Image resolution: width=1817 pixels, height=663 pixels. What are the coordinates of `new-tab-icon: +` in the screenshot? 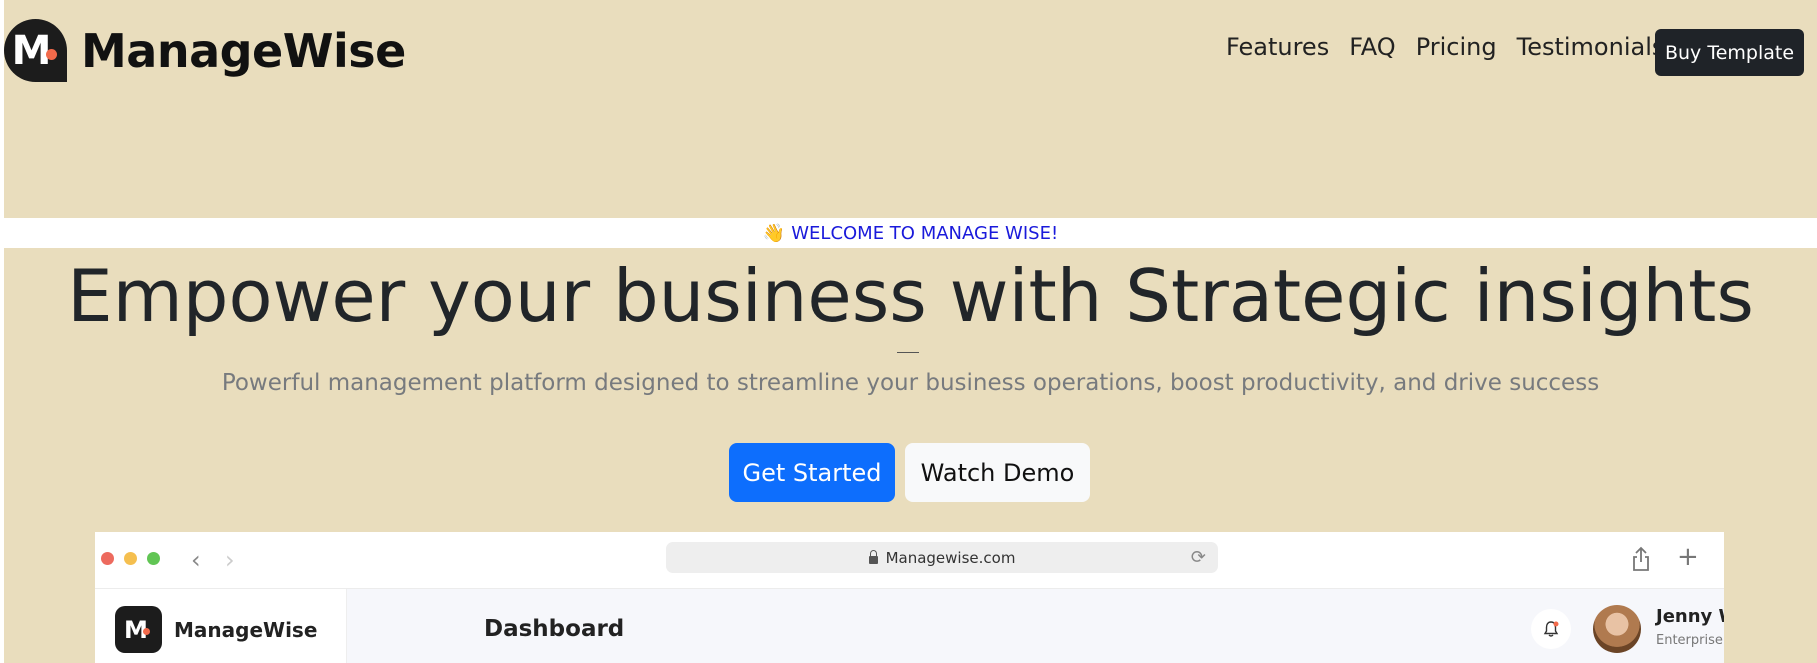 It's located at (1688, 557).